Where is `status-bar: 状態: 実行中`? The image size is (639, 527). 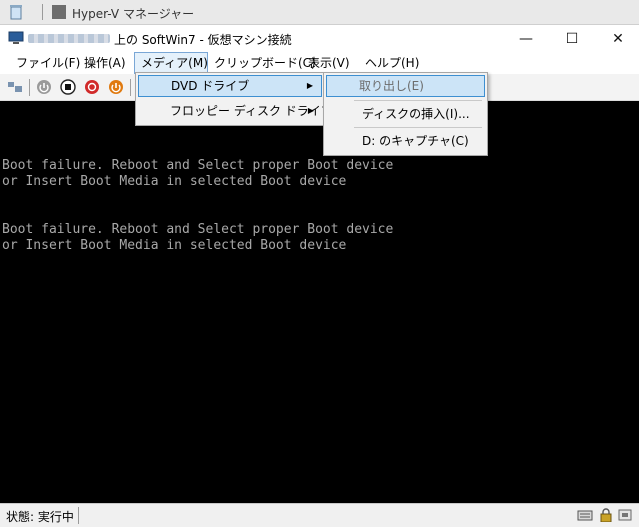
status-bar: 状態: 実行中 is located at coordinates (319, 515).